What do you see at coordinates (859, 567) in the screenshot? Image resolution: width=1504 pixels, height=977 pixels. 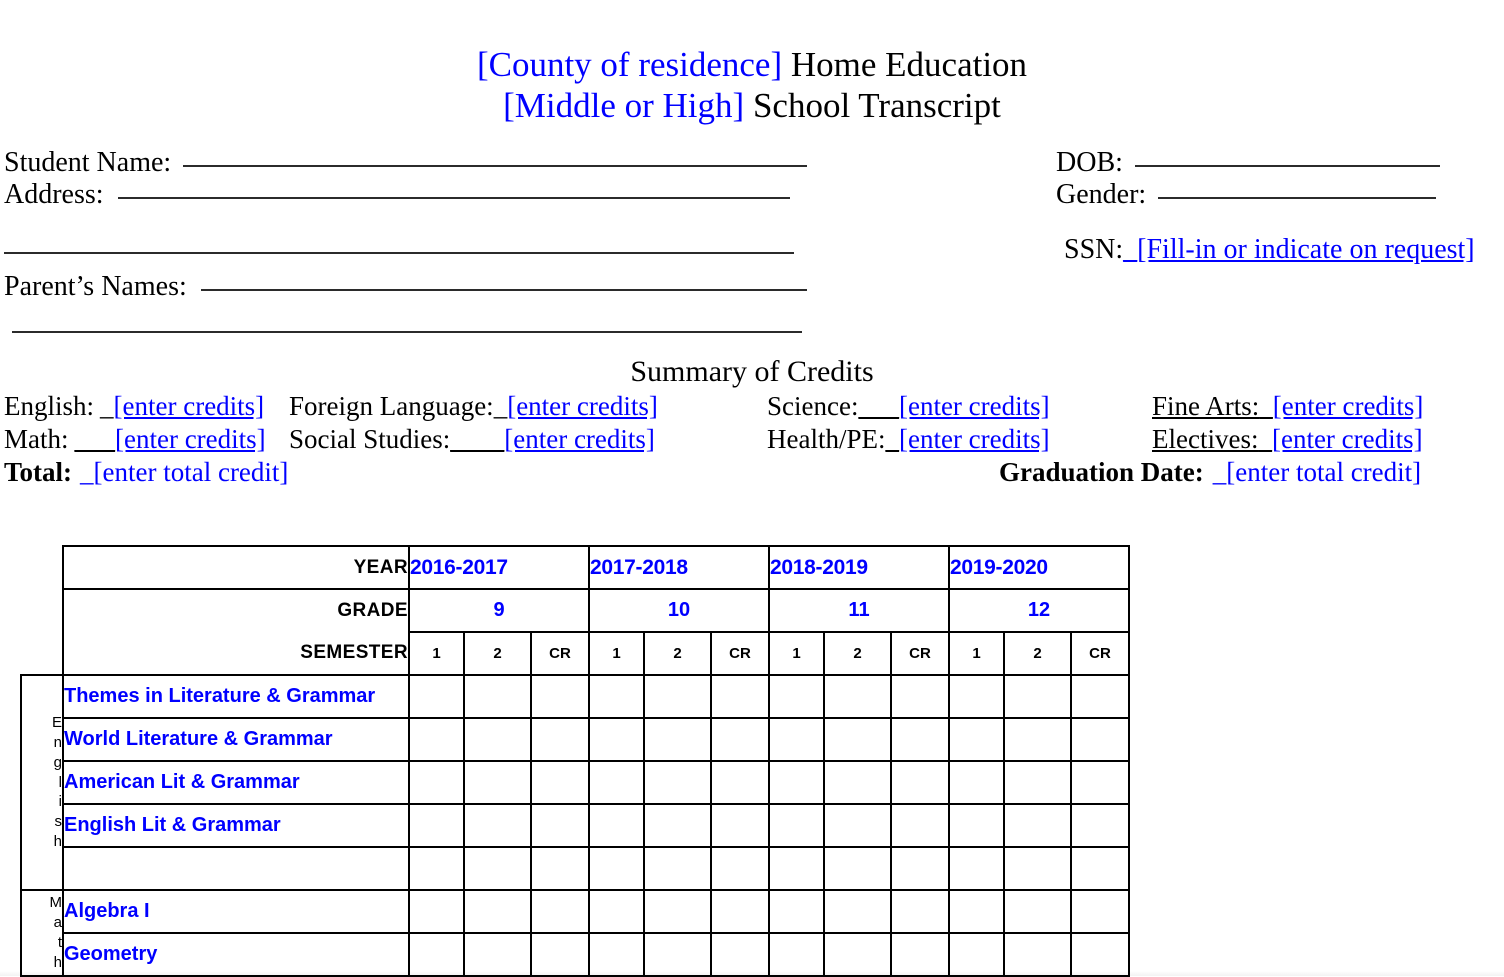 I see `year-cell-3: 2018-2019` at bounding box center [859, 567].